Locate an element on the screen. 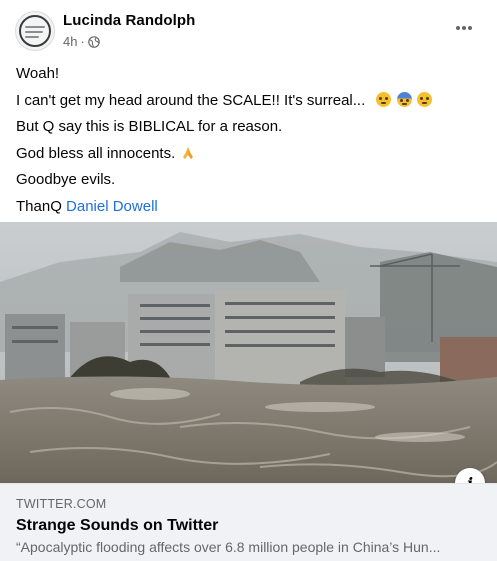 The width and height of the screenshot is (497, 561). preview-domain: TWITTER.COM is located at coordinates (61, 504).